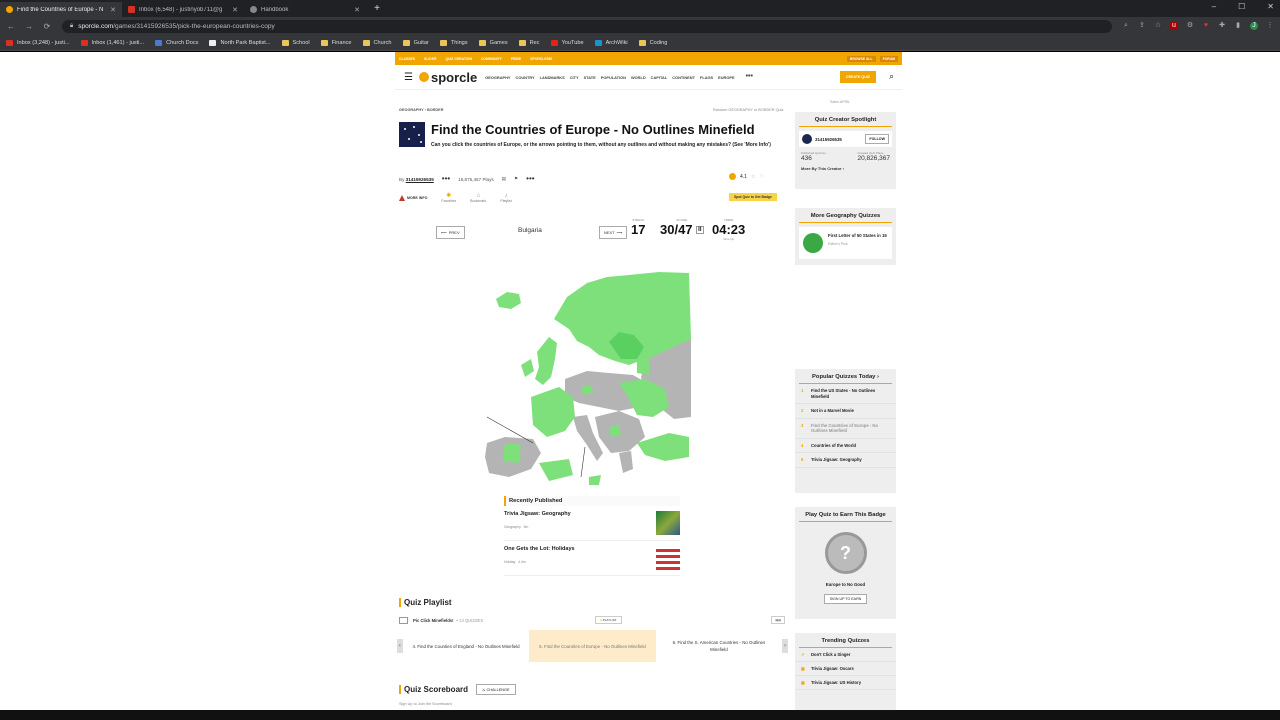 The width and height of the screenshot is (1280, 720). What do you see at coordinates (845, 683) in the screenshot?
I see `list-item: ▦ Trivia Jigsaw: US History` at bounding box center [845, 683].